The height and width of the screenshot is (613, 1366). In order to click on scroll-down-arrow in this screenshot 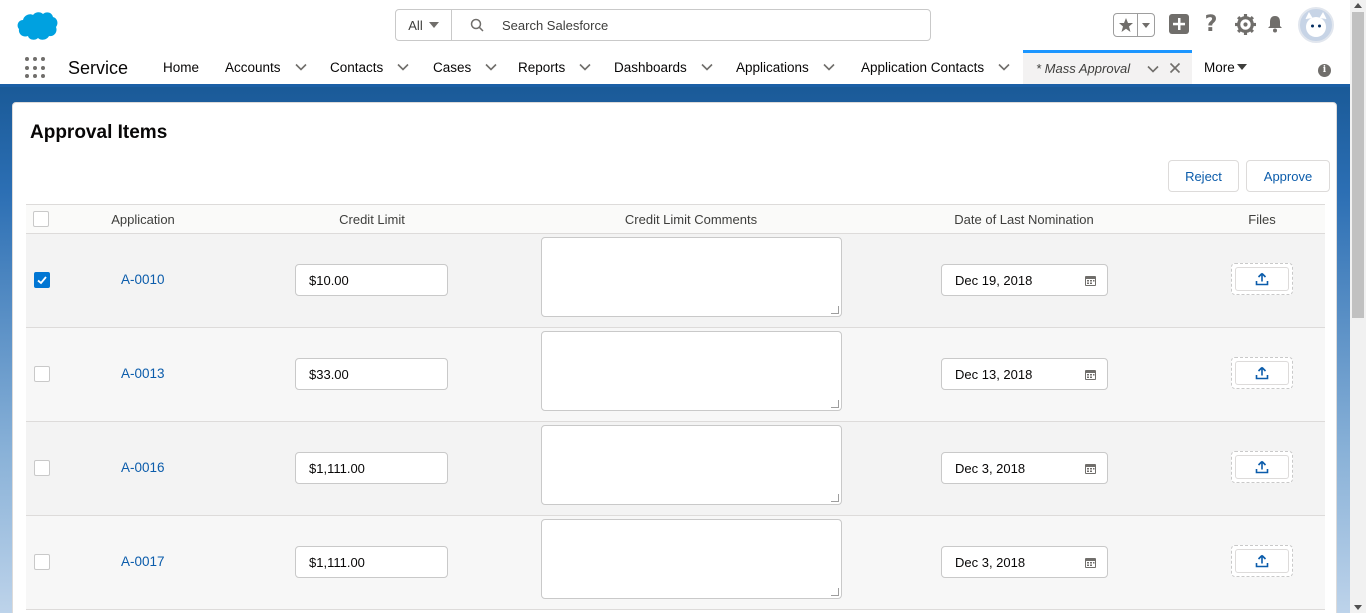, I will do `click(1358, 607)`.